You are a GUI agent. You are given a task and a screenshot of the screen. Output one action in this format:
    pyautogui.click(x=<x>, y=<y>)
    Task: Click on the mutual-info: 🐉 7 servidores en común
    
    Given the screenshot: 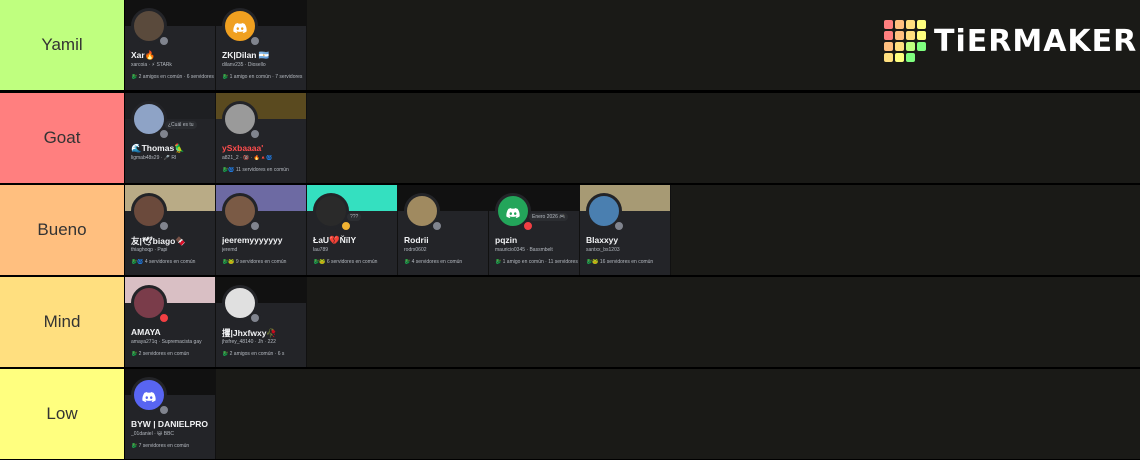 What is the action you would take?
    pyautogui.click(x=160, y=446)
    